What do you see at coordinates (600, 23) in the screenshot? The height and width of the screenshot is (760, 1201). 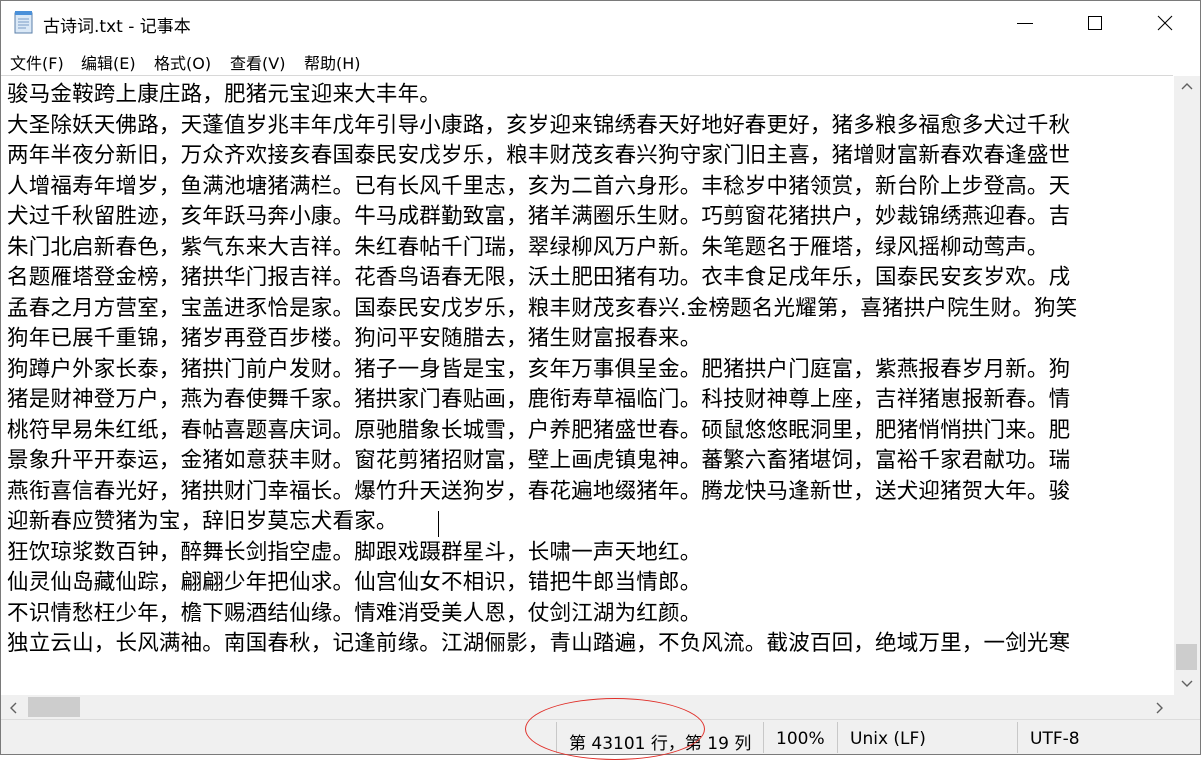 I see `title-bar: 古诗词.txt - 记事本` at bounding box center [600, 23].